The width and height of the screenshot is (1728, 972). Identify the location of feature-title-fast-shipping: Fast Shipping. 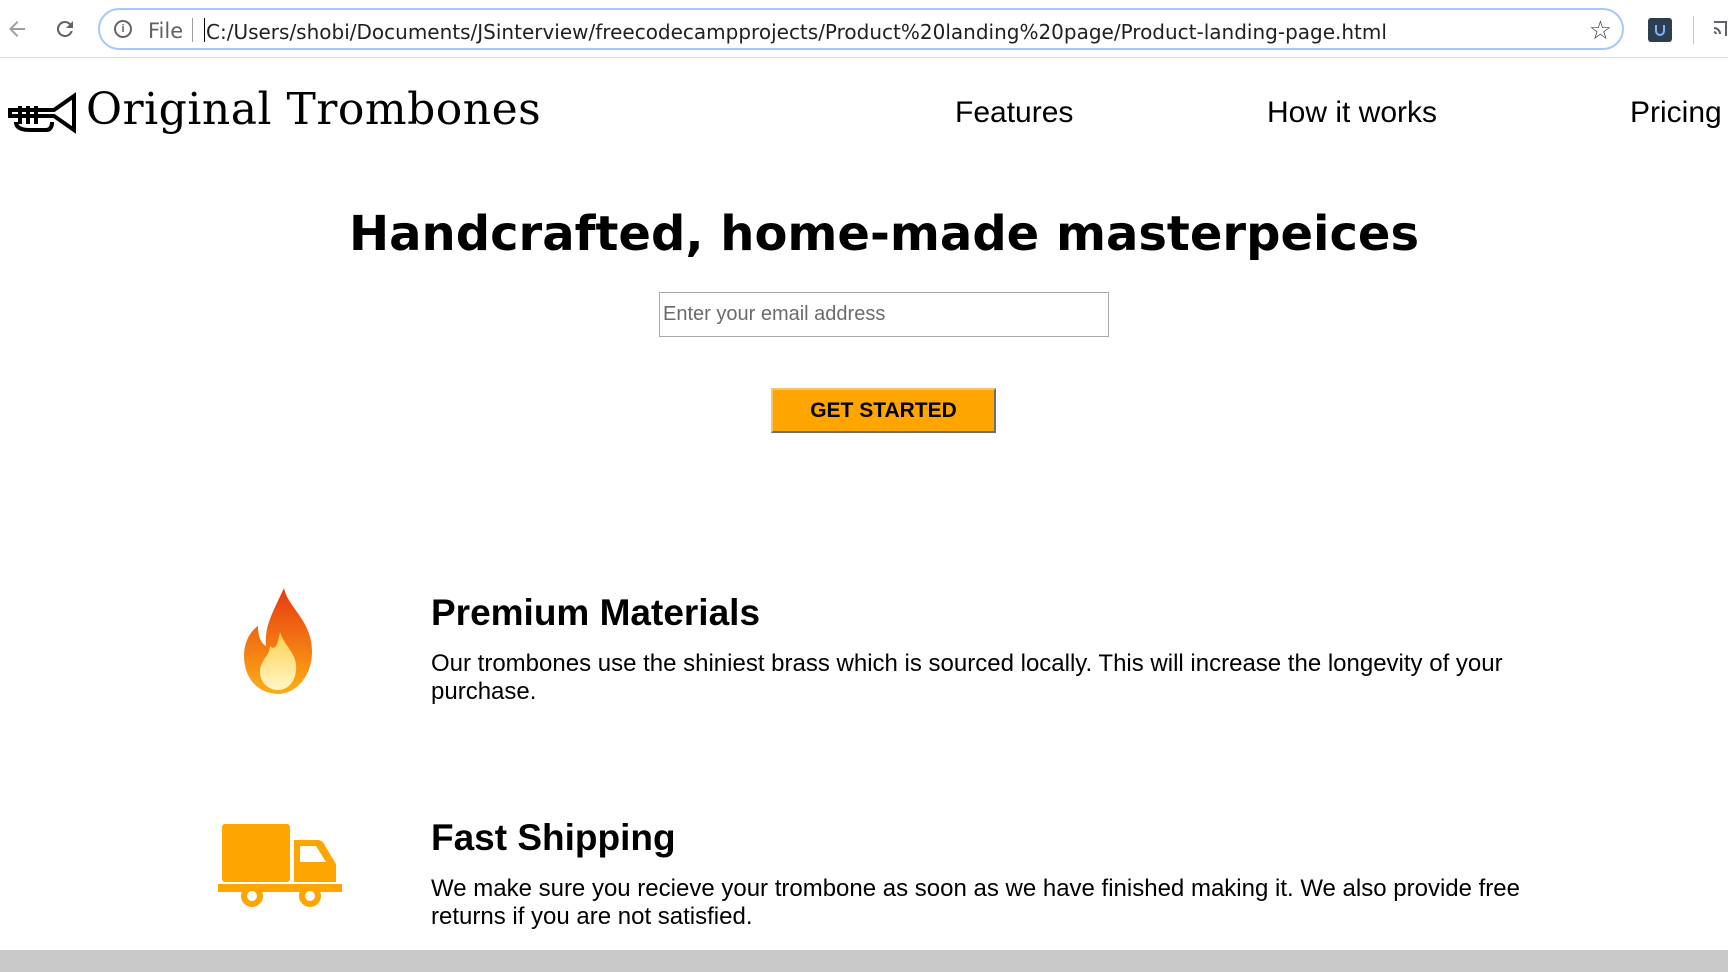
(553, 837).